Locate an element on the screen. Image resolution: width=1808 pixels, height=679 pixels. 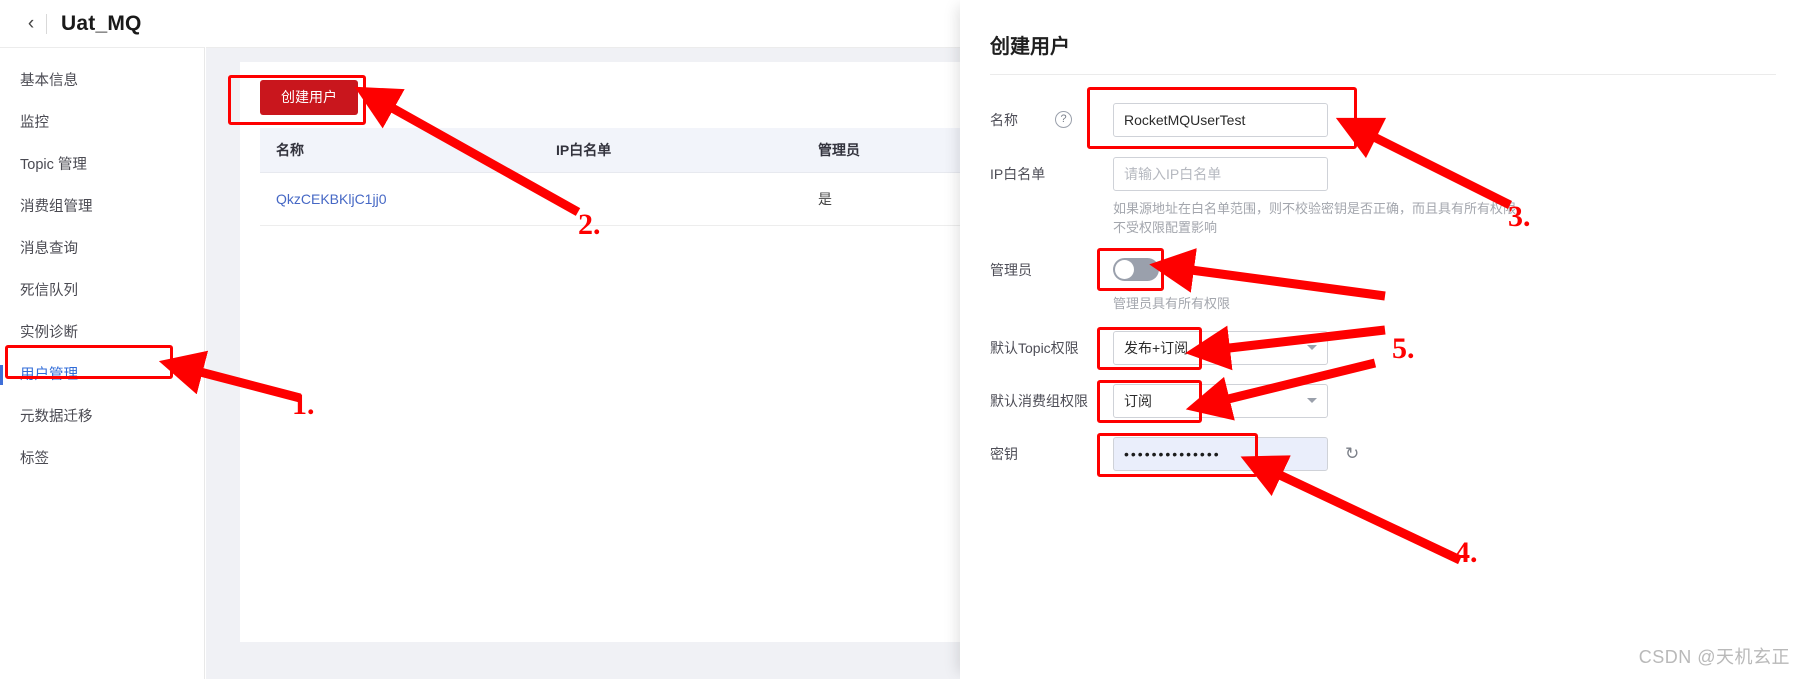
sidebar-item-diagnostics: 实例诊断 is located at coordinates (102, 333).